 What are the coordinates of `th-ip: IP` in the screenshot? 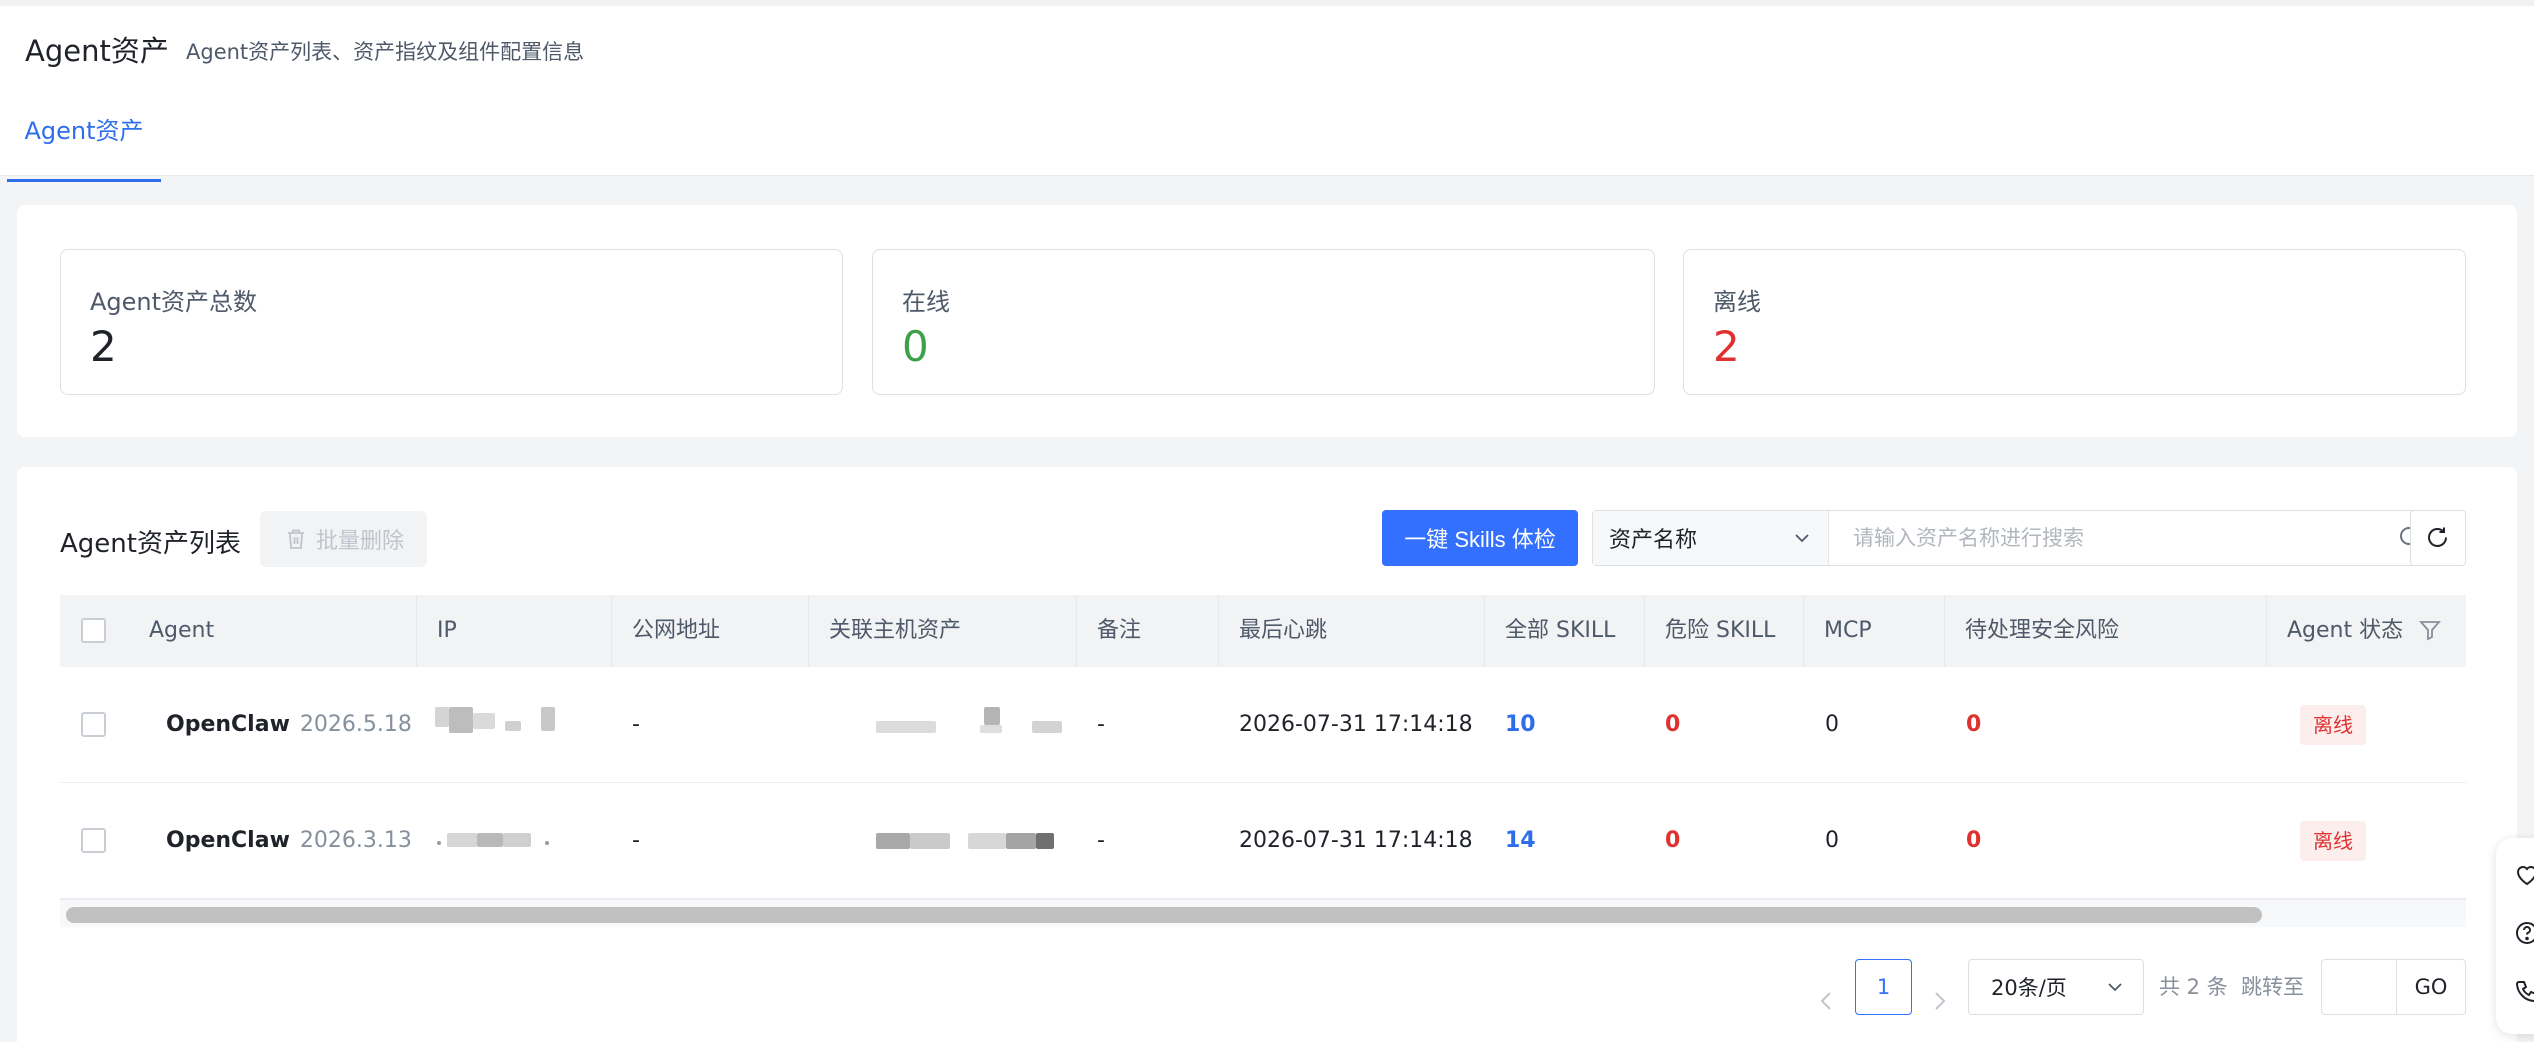 It's located at (513, 631).